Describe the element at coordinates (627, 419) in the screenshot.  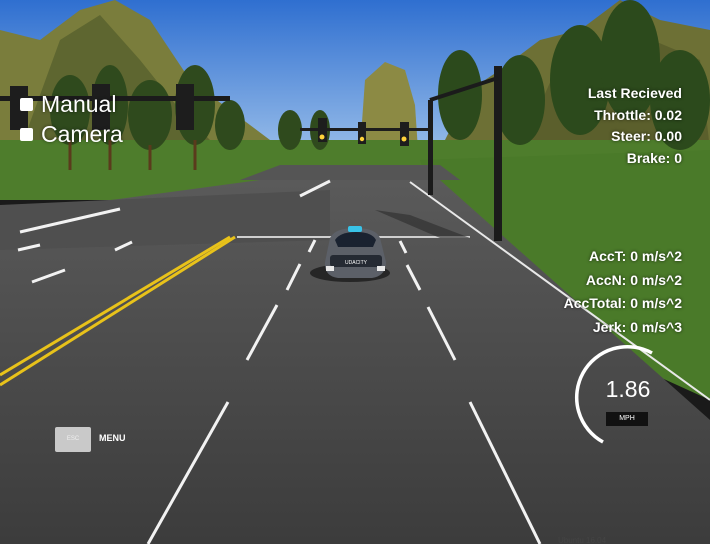
I see `speed-unit: MPH` at that location.